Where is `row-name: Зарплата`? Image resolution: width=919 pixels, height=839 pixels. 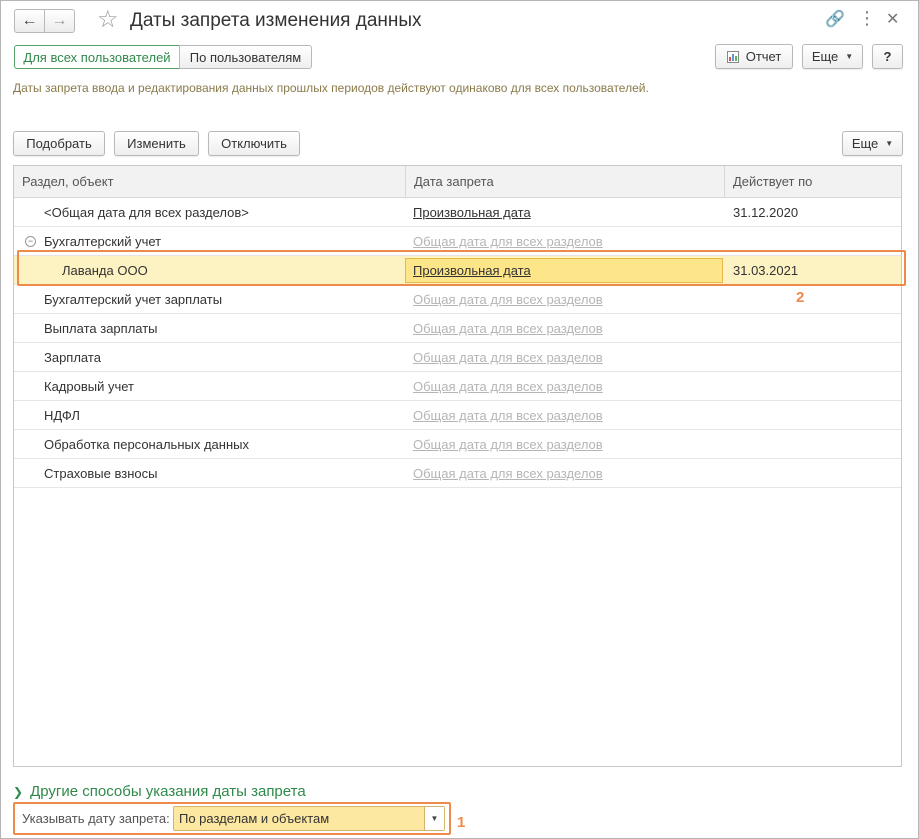
row-name: Зарплата is located at coordinates (72, 357).